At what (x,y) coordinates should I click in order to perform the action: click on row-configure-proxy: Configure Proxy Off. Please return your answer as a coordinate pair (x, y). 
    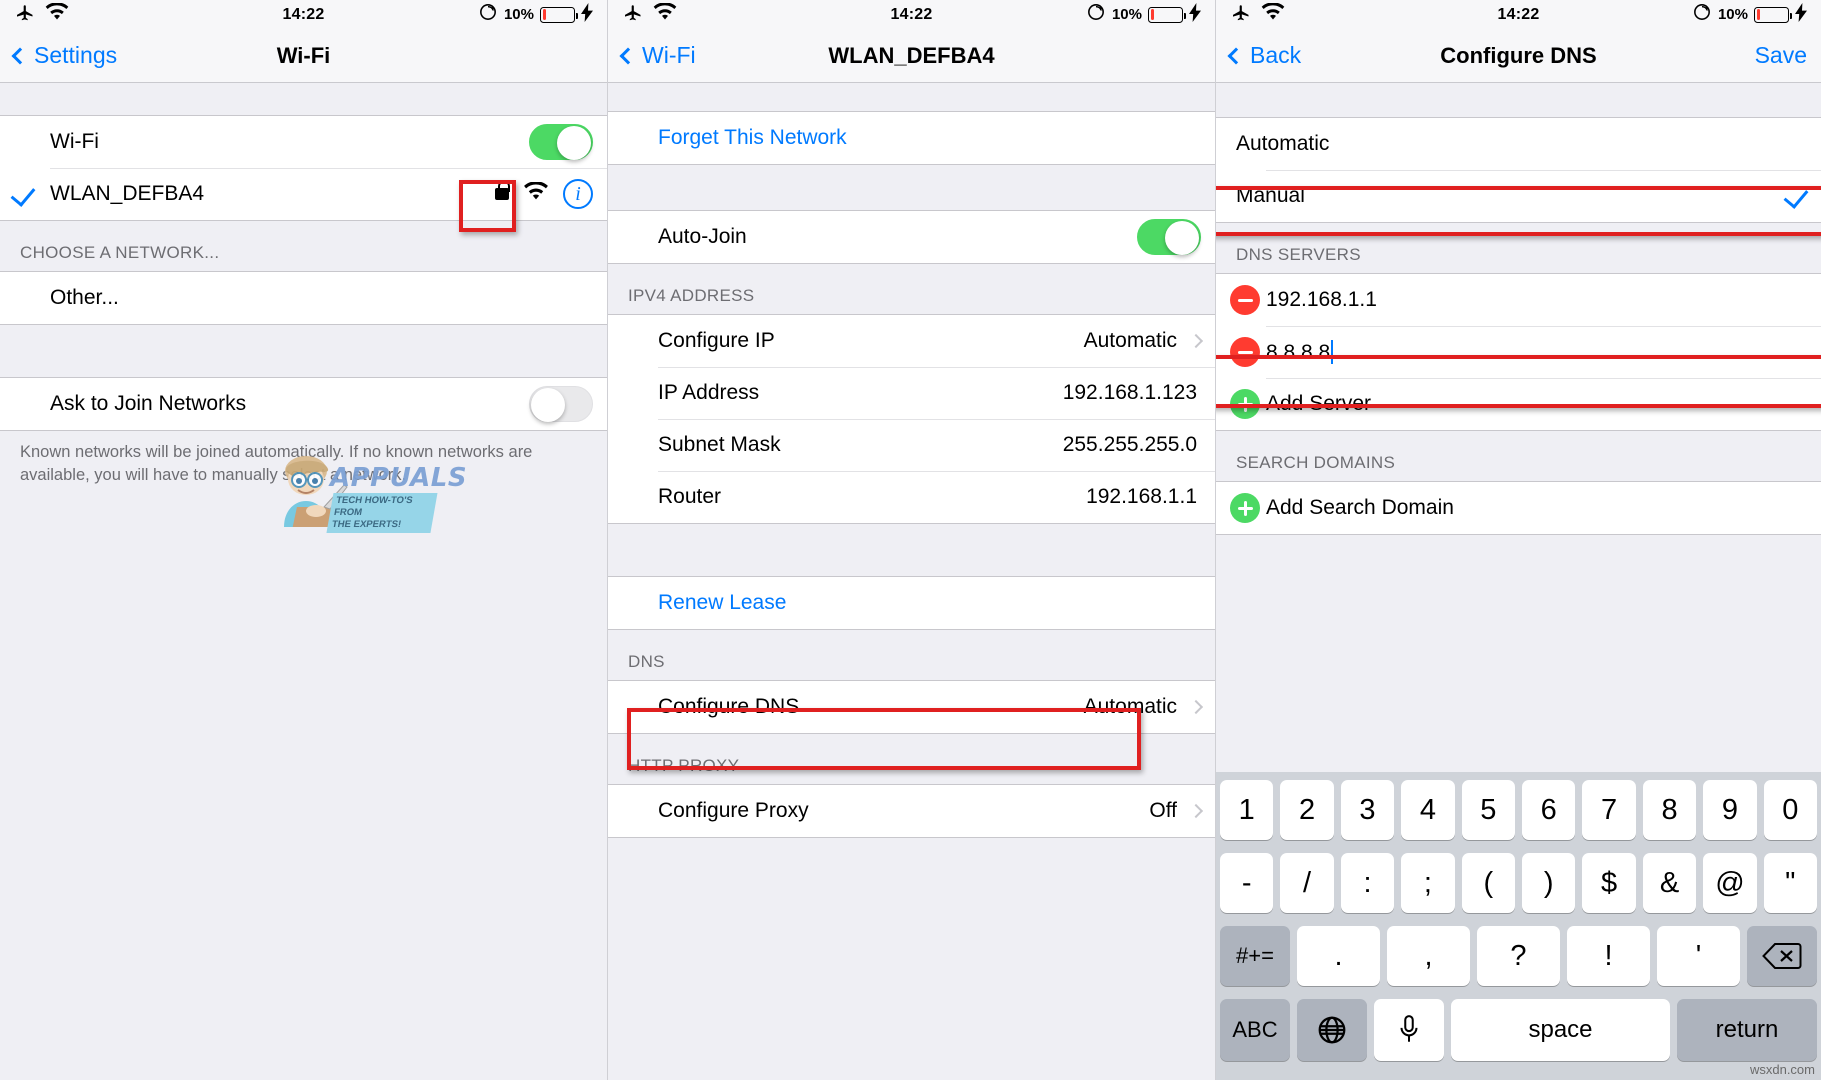
    Looking at the image, I should click on (911, 811).